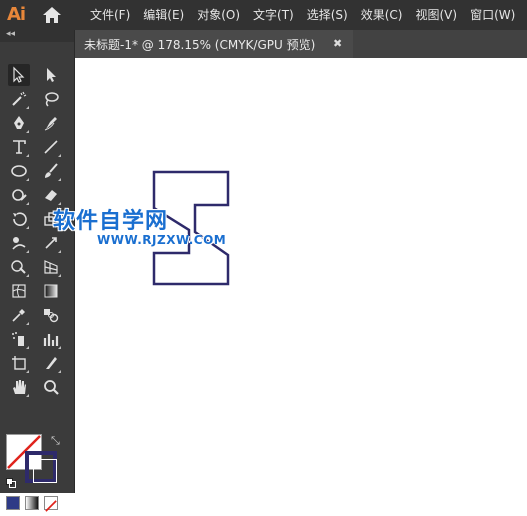 The image size is (527, 516). Describe the element at coordinates (382, 15) in the screenshot. I see `menu-effect: 效果(C)` at that location.